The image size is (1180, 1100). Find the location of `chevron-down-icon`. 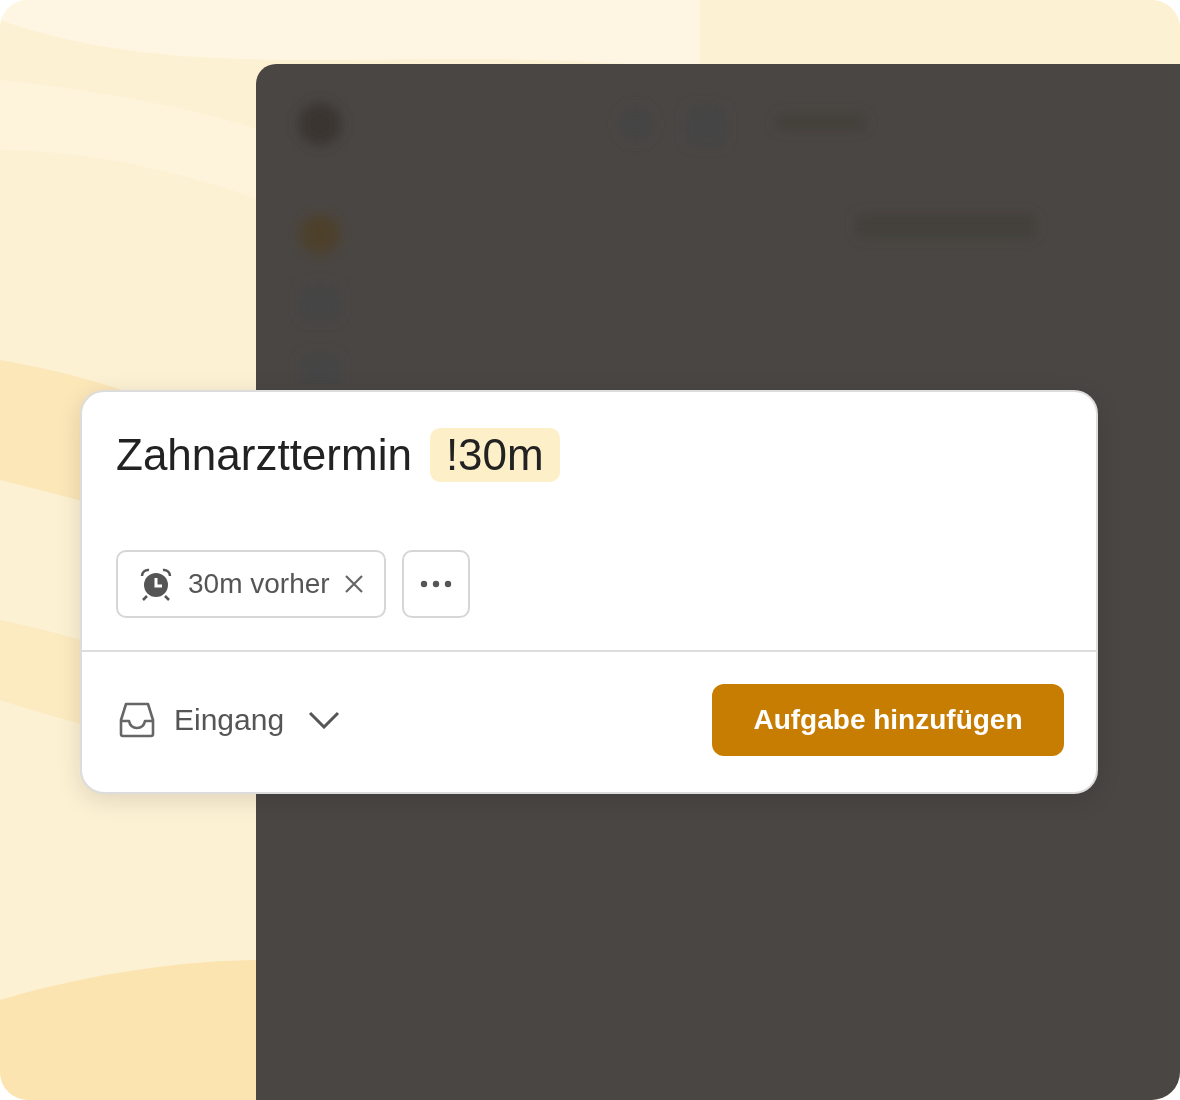

chevron-down-icon is located at coordinates (324, 720).